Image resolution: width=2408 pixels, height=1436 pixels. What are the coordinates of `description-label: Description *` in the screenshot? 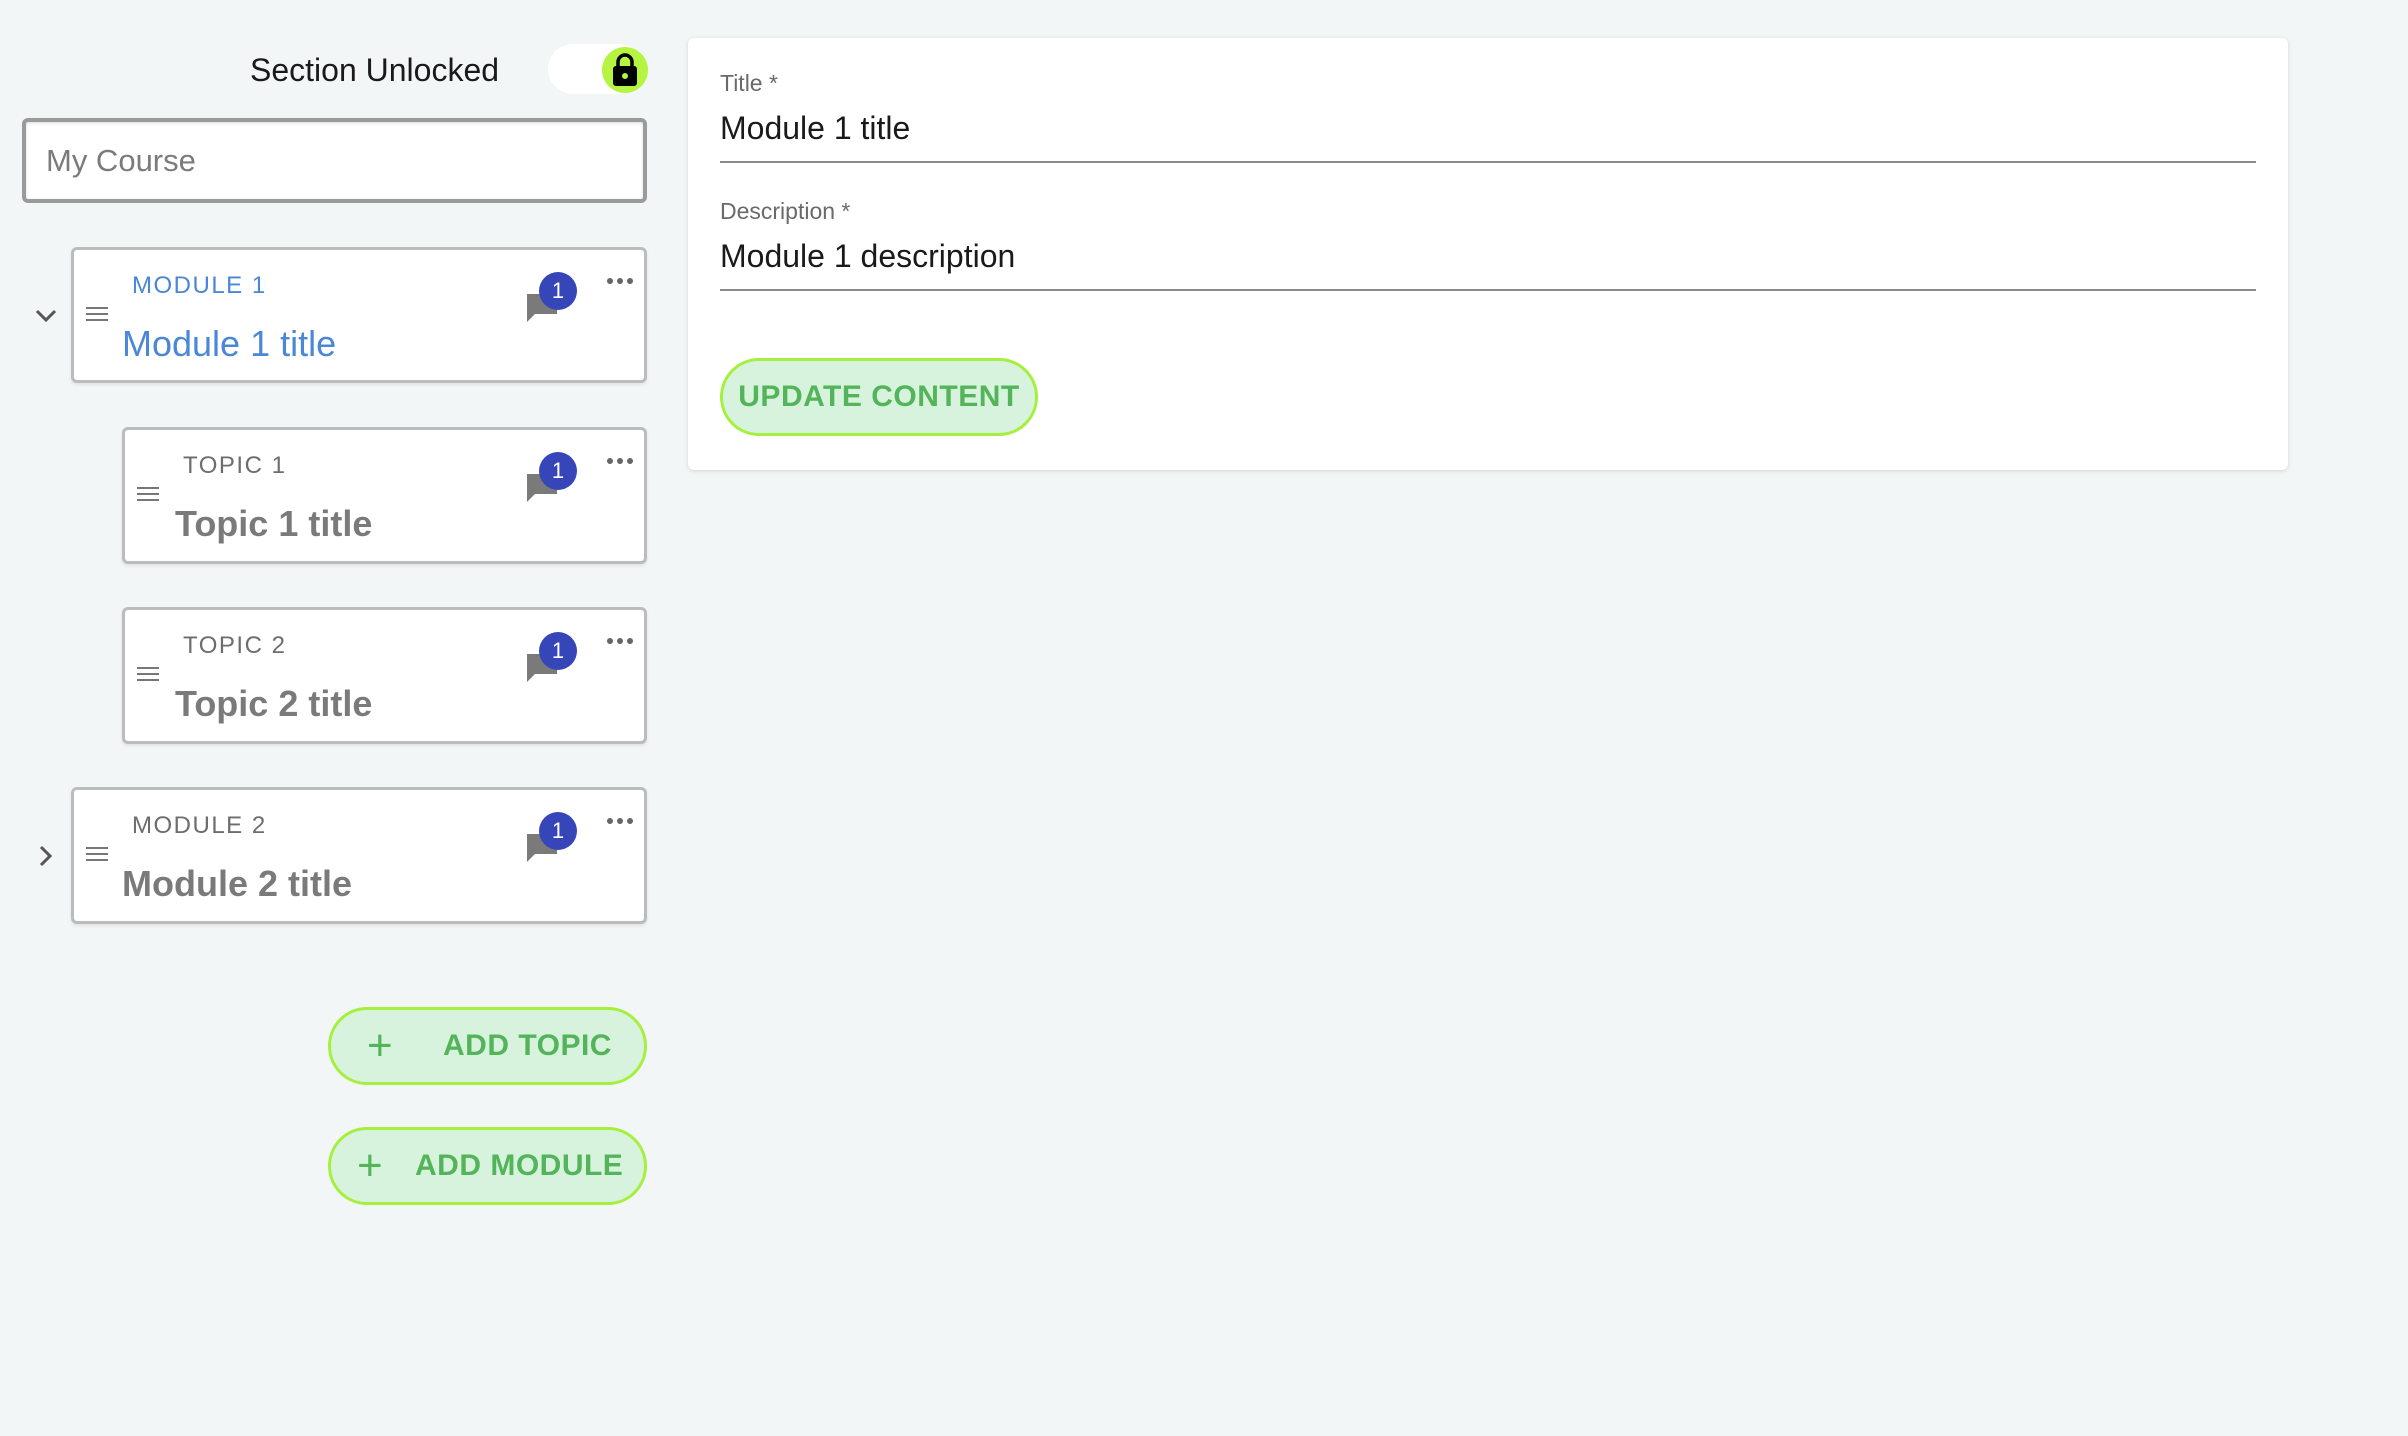 It's located at (785, 211).